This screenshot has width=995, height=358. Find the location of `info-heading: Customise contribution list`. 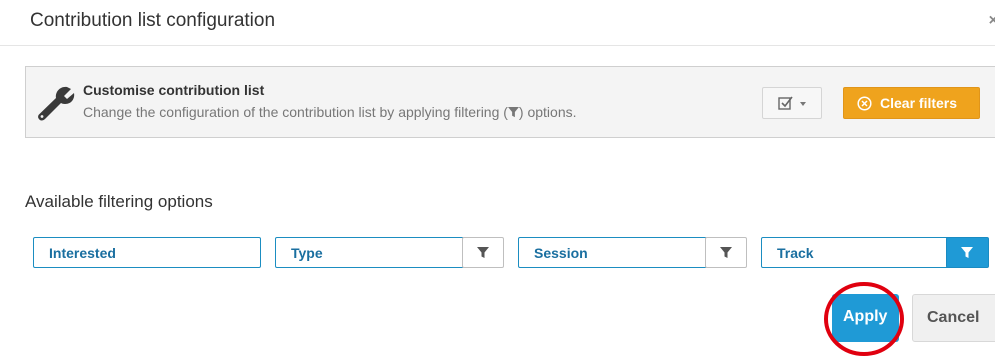

info-heading: Customise contribution list is located at coordinates (174, 90).